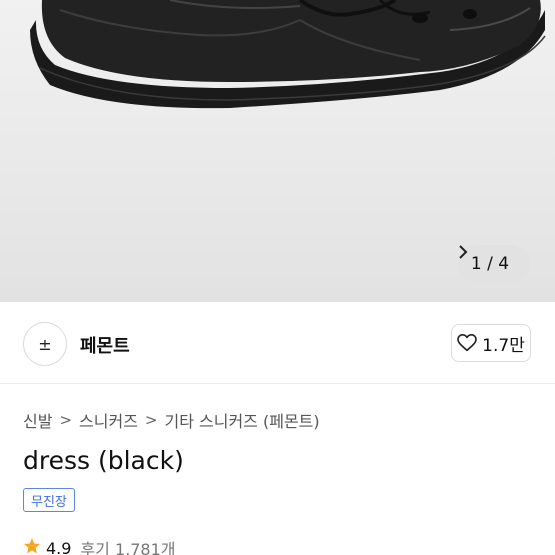 The width and height of the screenshot is (555, 555). Describe the element at coordinates (490, 264) in the screenshot. I see `counter-text: 1 / 4` at that location.